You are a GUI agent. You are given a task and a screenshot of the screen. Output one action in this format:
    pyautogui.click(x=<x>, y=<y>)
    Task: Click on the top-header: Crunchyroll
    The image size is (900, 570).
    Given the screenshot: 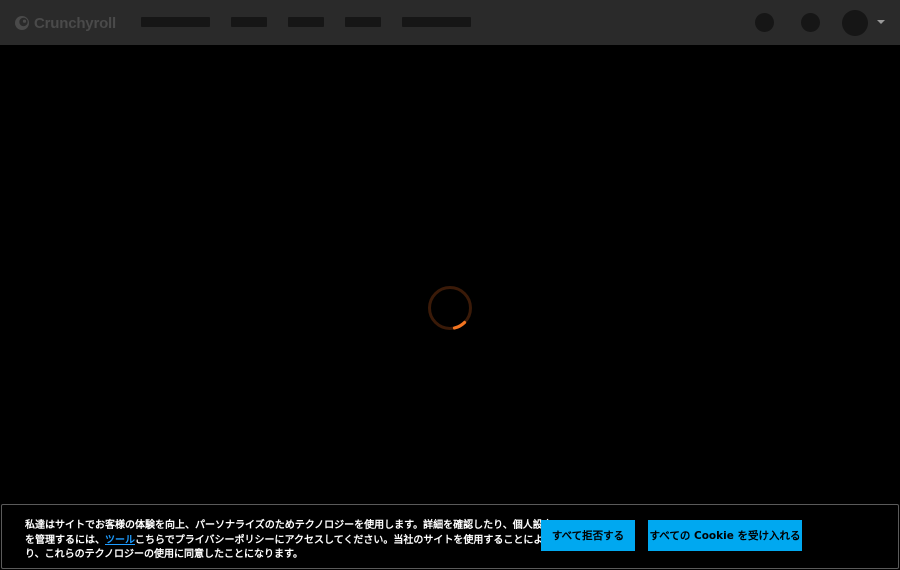 What is the action you would take?
    pyautogui.click(x=450, y=22)
    